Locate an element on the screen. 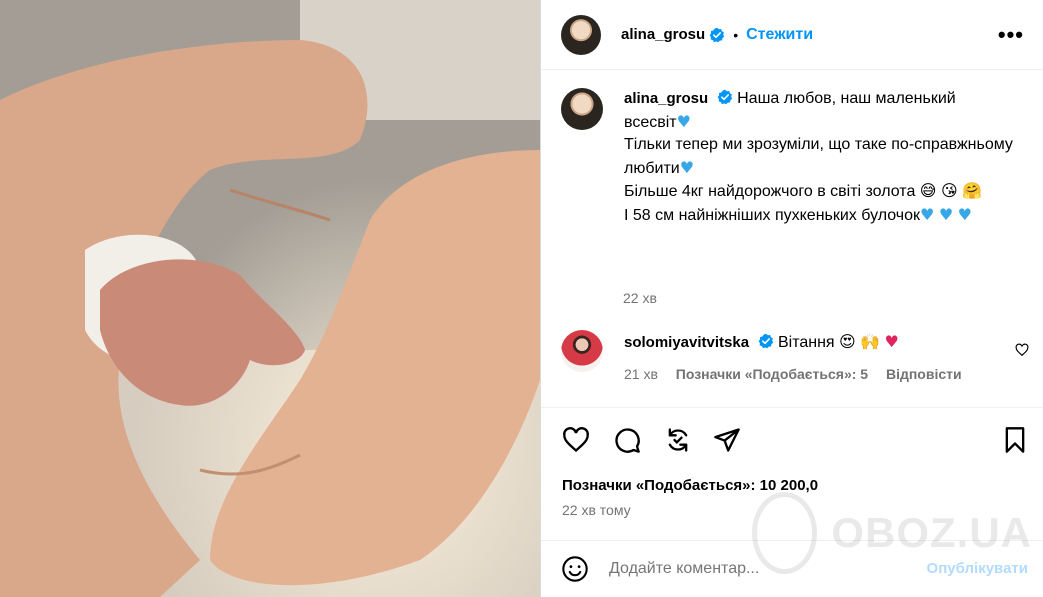  caption-time: 22 хв is located at coordinates (640, 298).